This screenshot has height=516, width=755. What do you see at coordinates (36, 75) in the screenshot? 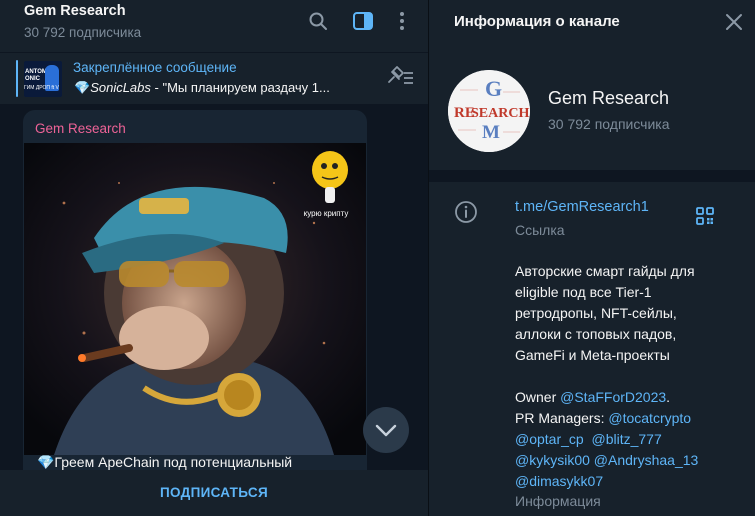
I see `pinned-thumb-text: ANTOM ONIC` at bounding box center [36, 75].